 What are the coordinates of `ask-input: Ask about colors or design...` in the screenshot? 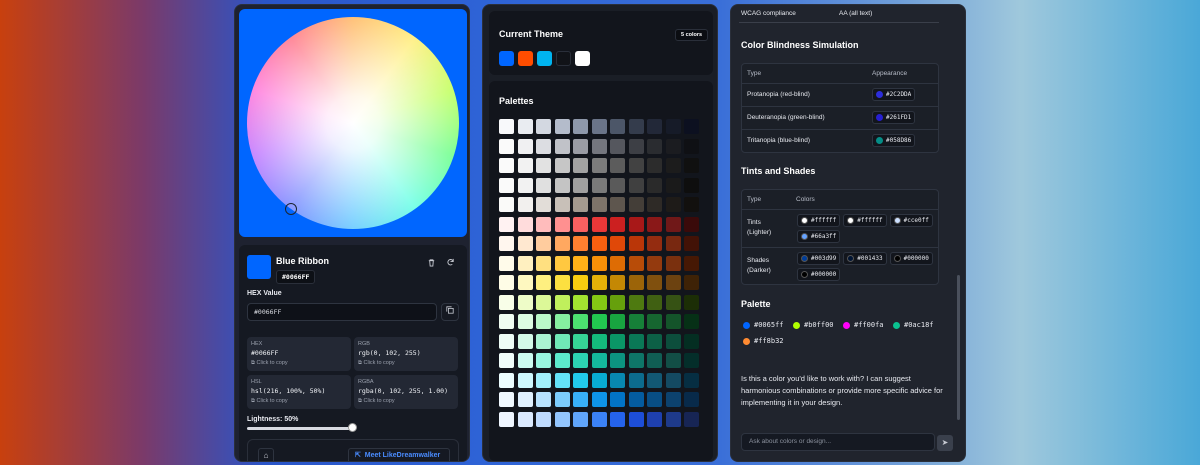 It's located at (838, 442).